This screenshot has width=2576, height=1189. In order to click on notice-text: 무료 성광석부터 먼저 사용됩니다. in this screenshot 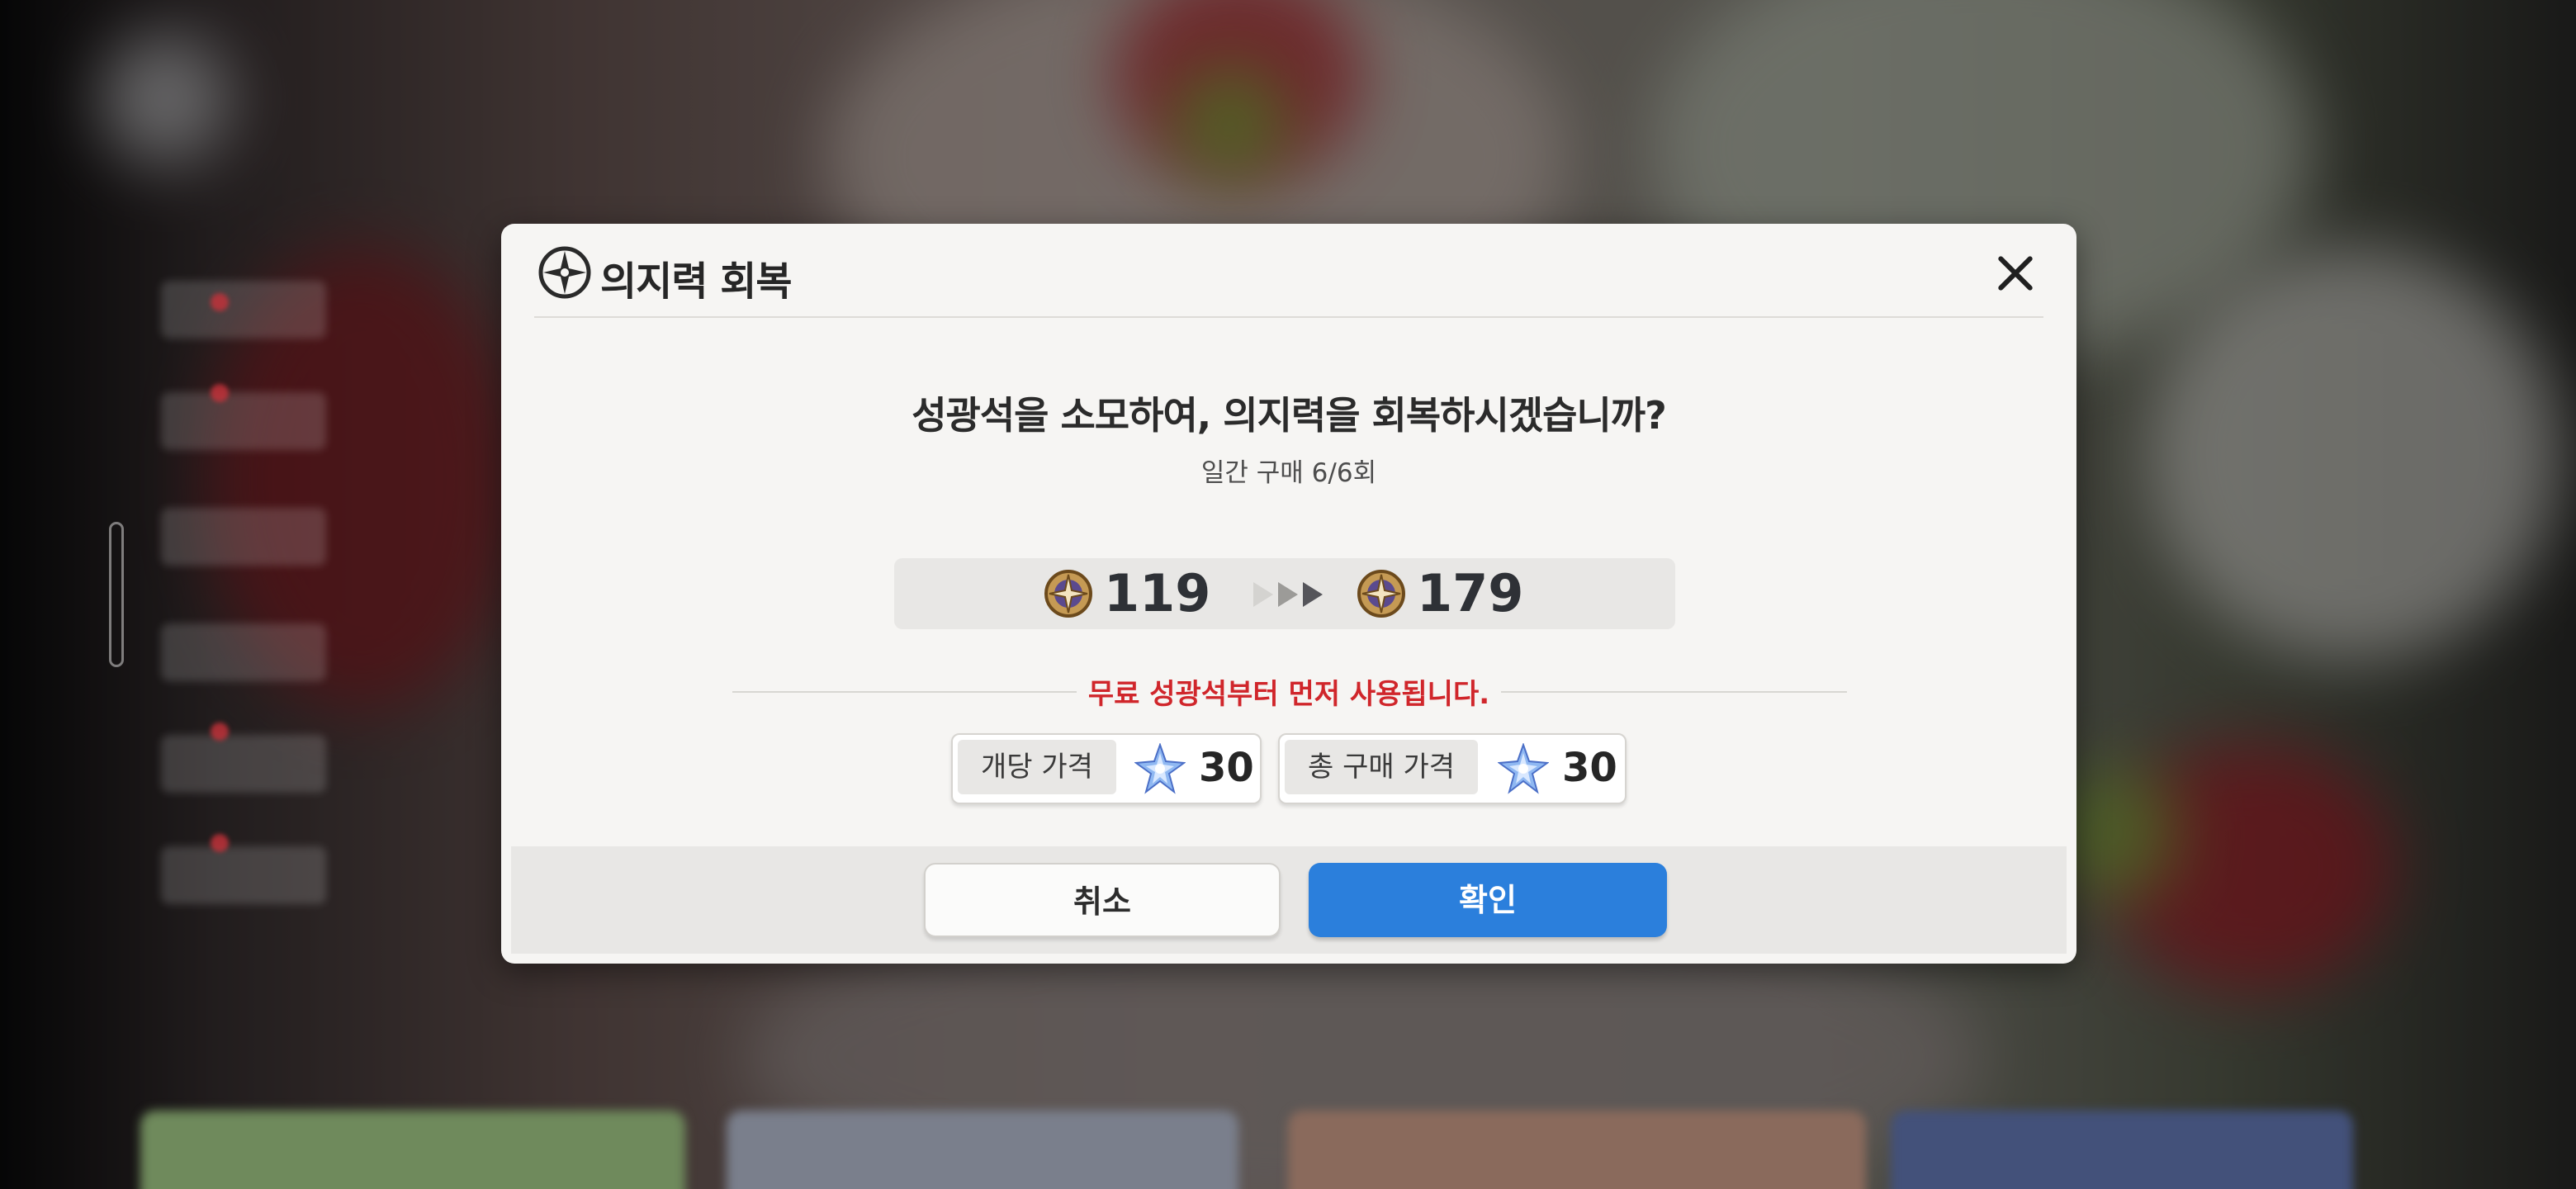, I will do `click(1289, 691)`.